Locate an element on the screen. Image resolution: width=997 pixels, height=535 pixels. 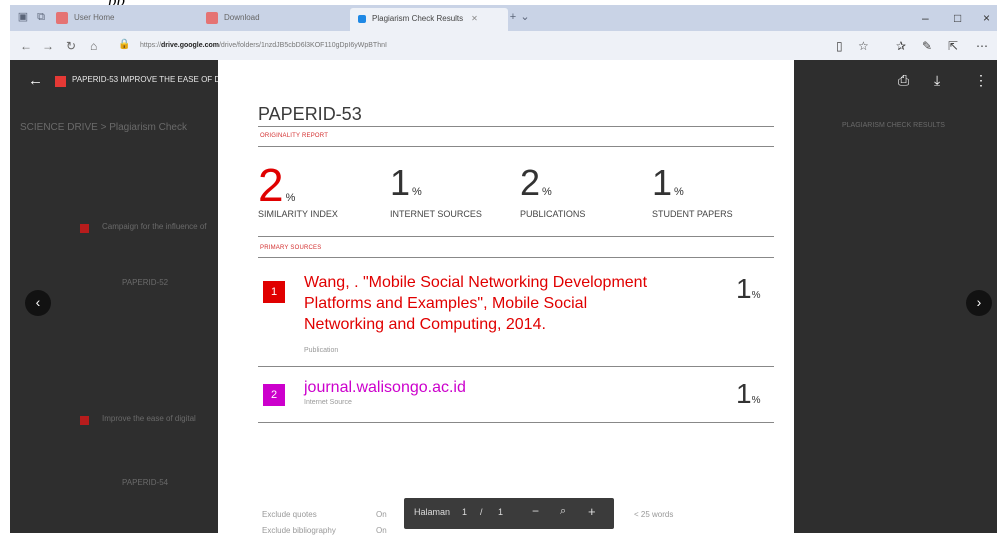
zoom-in-icon: + is located at coordinates (592, 511).